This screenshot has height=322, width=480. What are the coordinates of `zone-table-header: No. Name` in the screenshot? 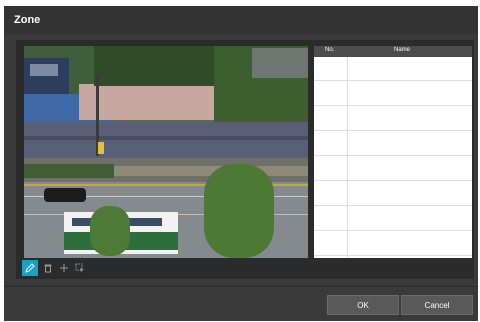 It's located at (393, 51).